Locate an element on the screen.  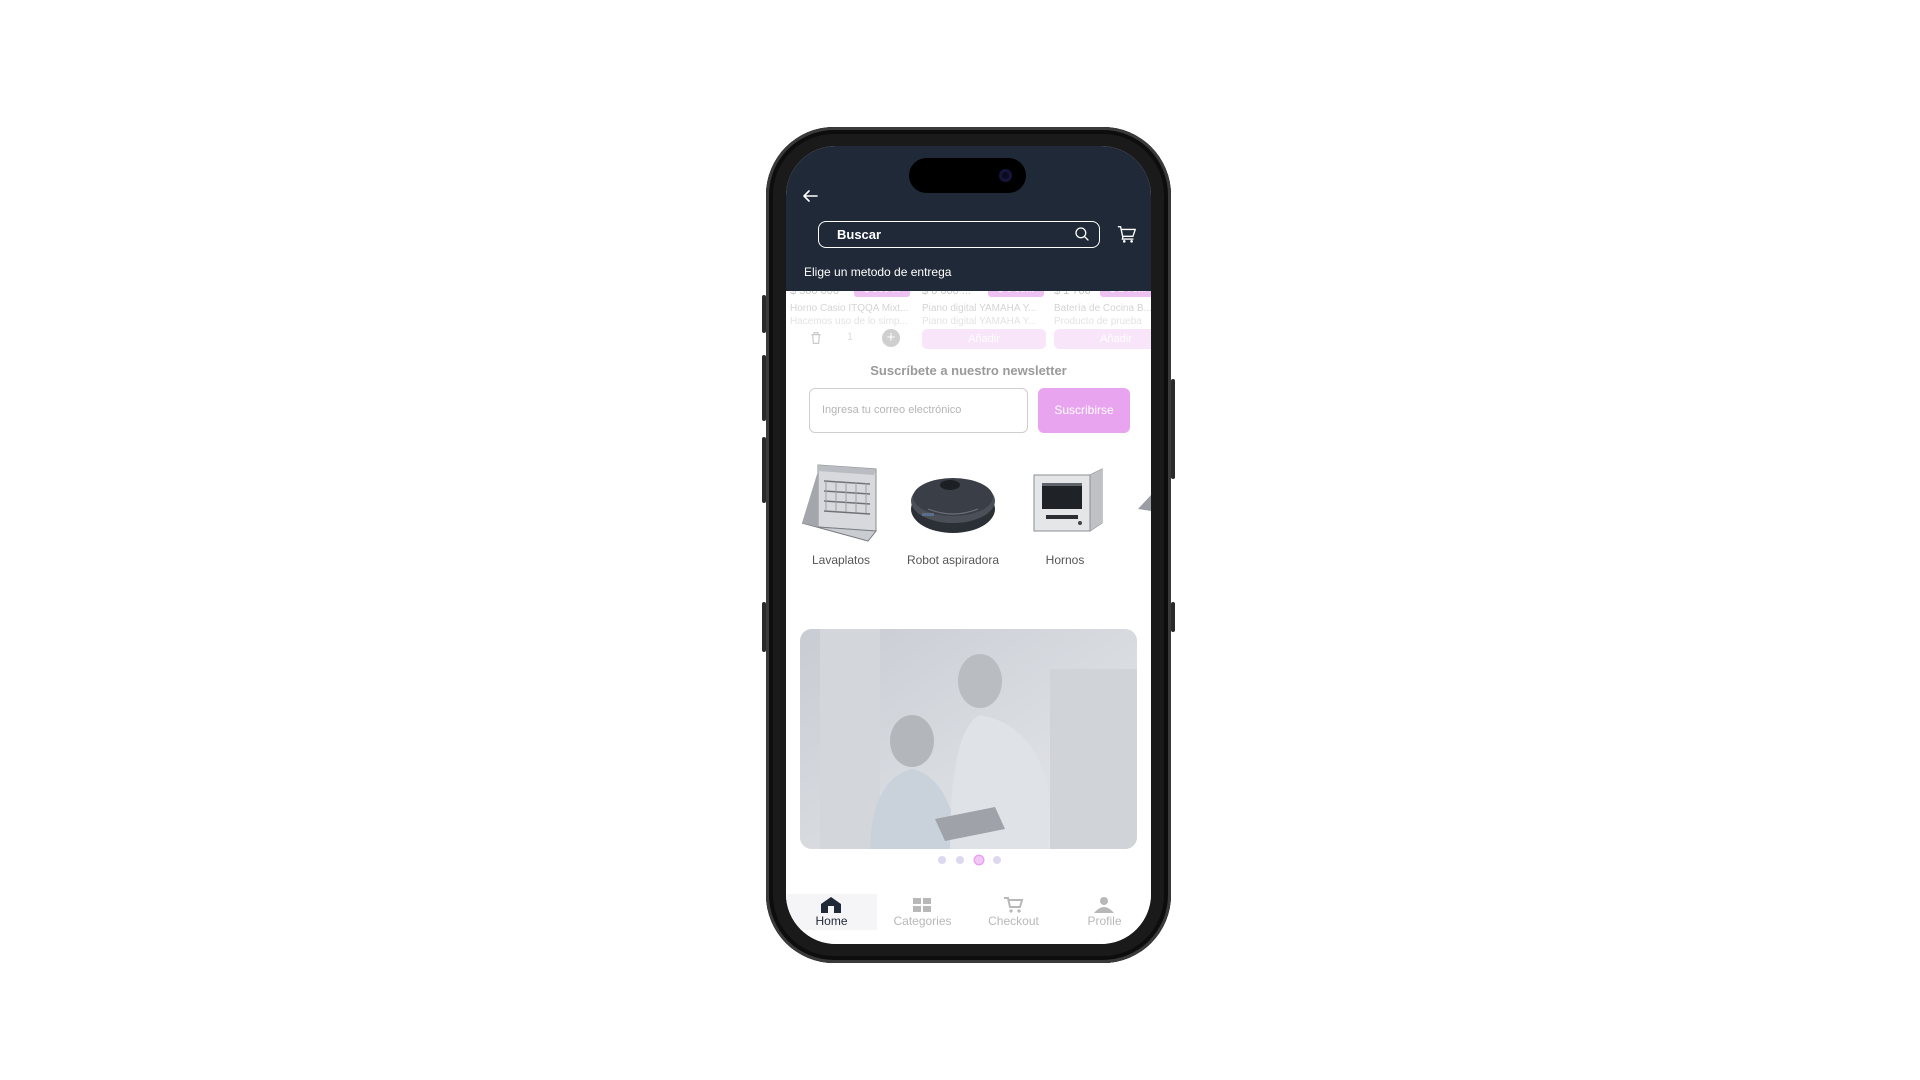
email-field: Ingresa tu correo electrónico is located at coordinates (918, 410).